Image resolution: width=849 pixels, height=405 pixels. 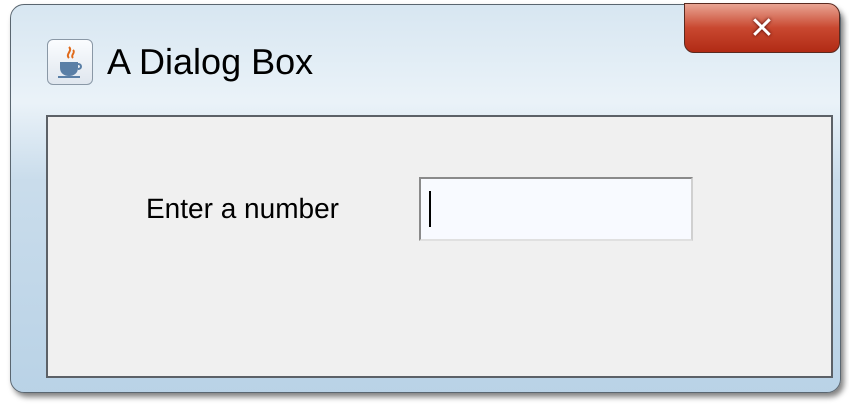 What do you see at coordinates (762, 28) in the screenshot?
I see `close-button: ✕` at bounding box center [762, 28].